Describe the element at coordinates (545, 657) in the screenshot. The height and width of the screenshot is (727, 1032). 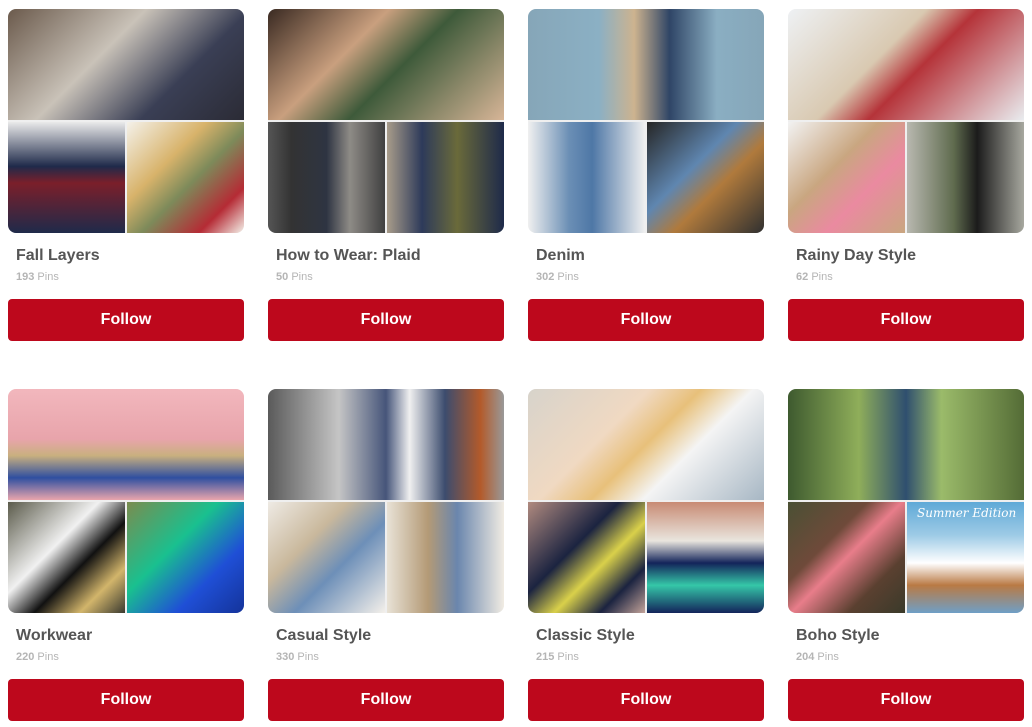
I see `pin-count-value: 215` at that location.